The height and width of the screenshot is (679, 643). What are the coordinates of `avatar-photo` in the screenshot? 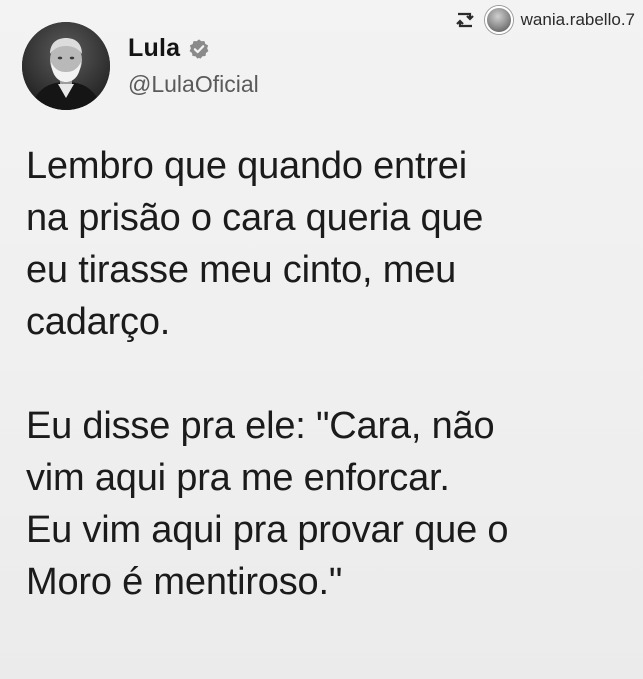 It's located at (66, 66).